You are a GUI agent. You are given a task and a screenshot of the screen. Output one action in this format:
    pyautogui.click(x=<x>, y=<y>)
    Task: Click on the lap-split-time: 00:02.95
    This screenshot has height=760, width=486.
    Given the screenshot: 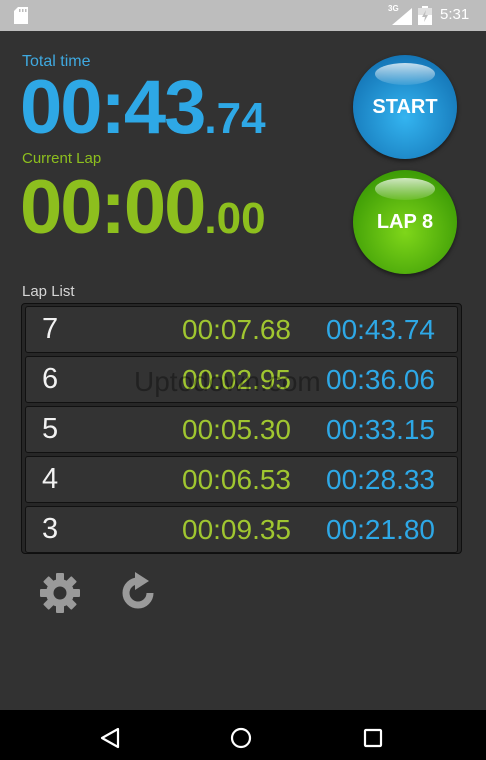 What is the action you would take?
    pyautogui.click(x=236, y=379)
    